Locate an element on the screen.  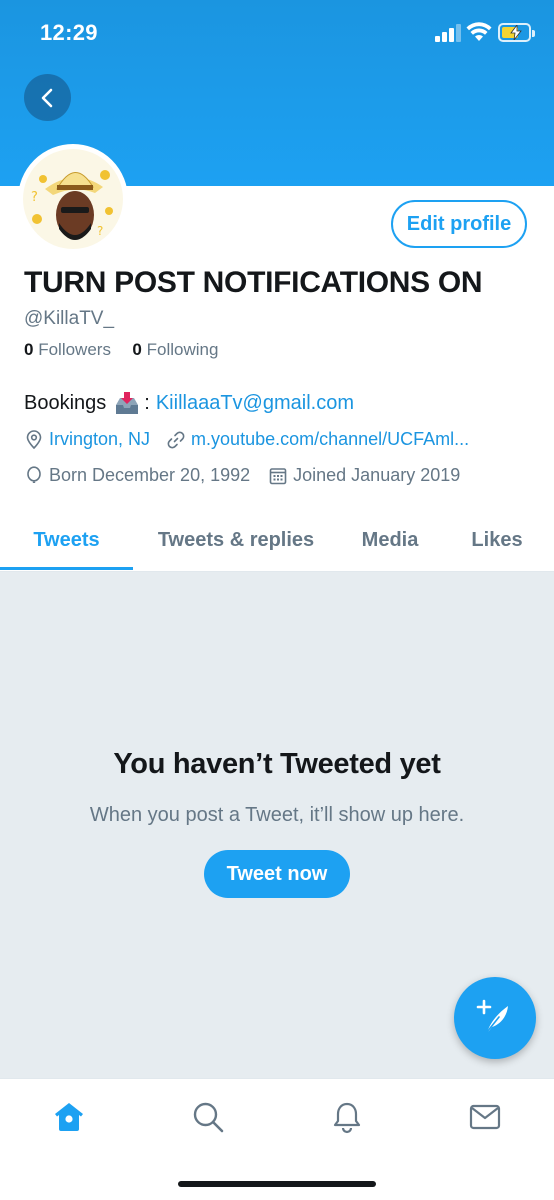
compose-tweet-button is located at coordinates (495, 1018).